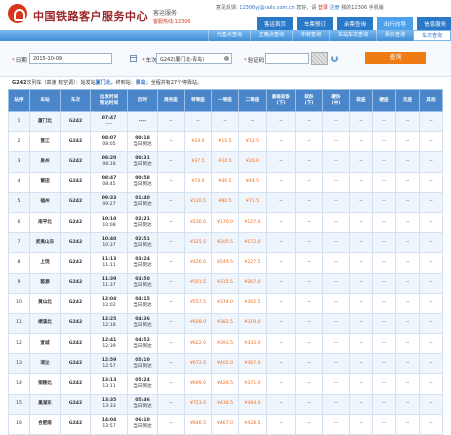  I want to click on subnav-item: 车次查询, so click(431, 35).